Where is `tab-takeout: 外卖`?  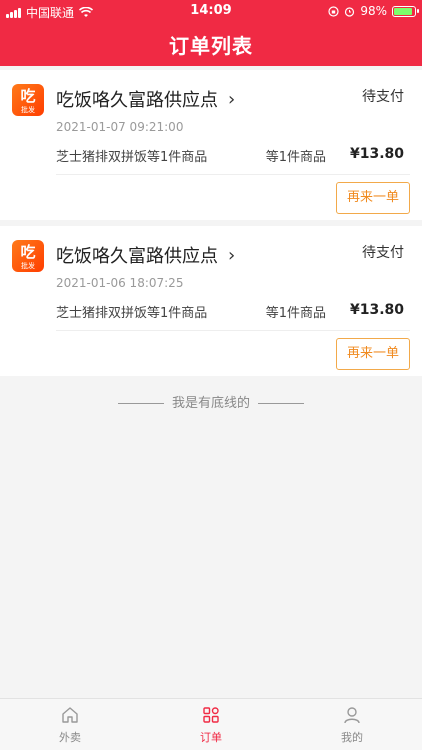 tab-takeout: 外卖 is located at coordinates (70, 725).